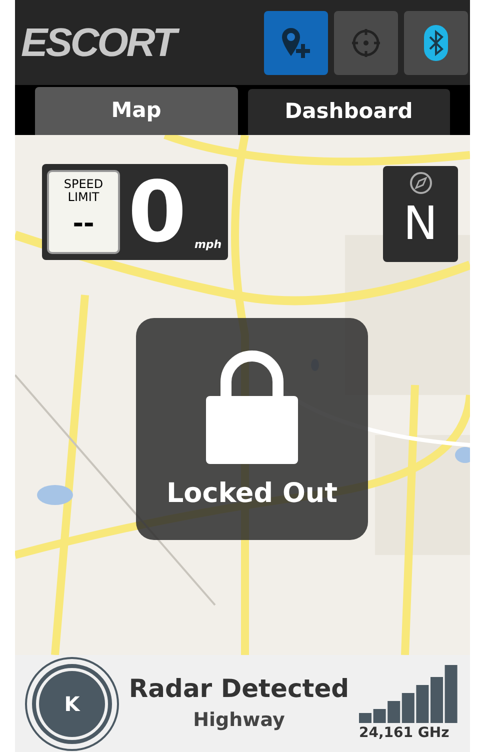 The image size is (484, 752). Describe the element at coordinates (83, 191) in the screenshot. I see `speed-limit-label: SPEED LIMIT` at that location.